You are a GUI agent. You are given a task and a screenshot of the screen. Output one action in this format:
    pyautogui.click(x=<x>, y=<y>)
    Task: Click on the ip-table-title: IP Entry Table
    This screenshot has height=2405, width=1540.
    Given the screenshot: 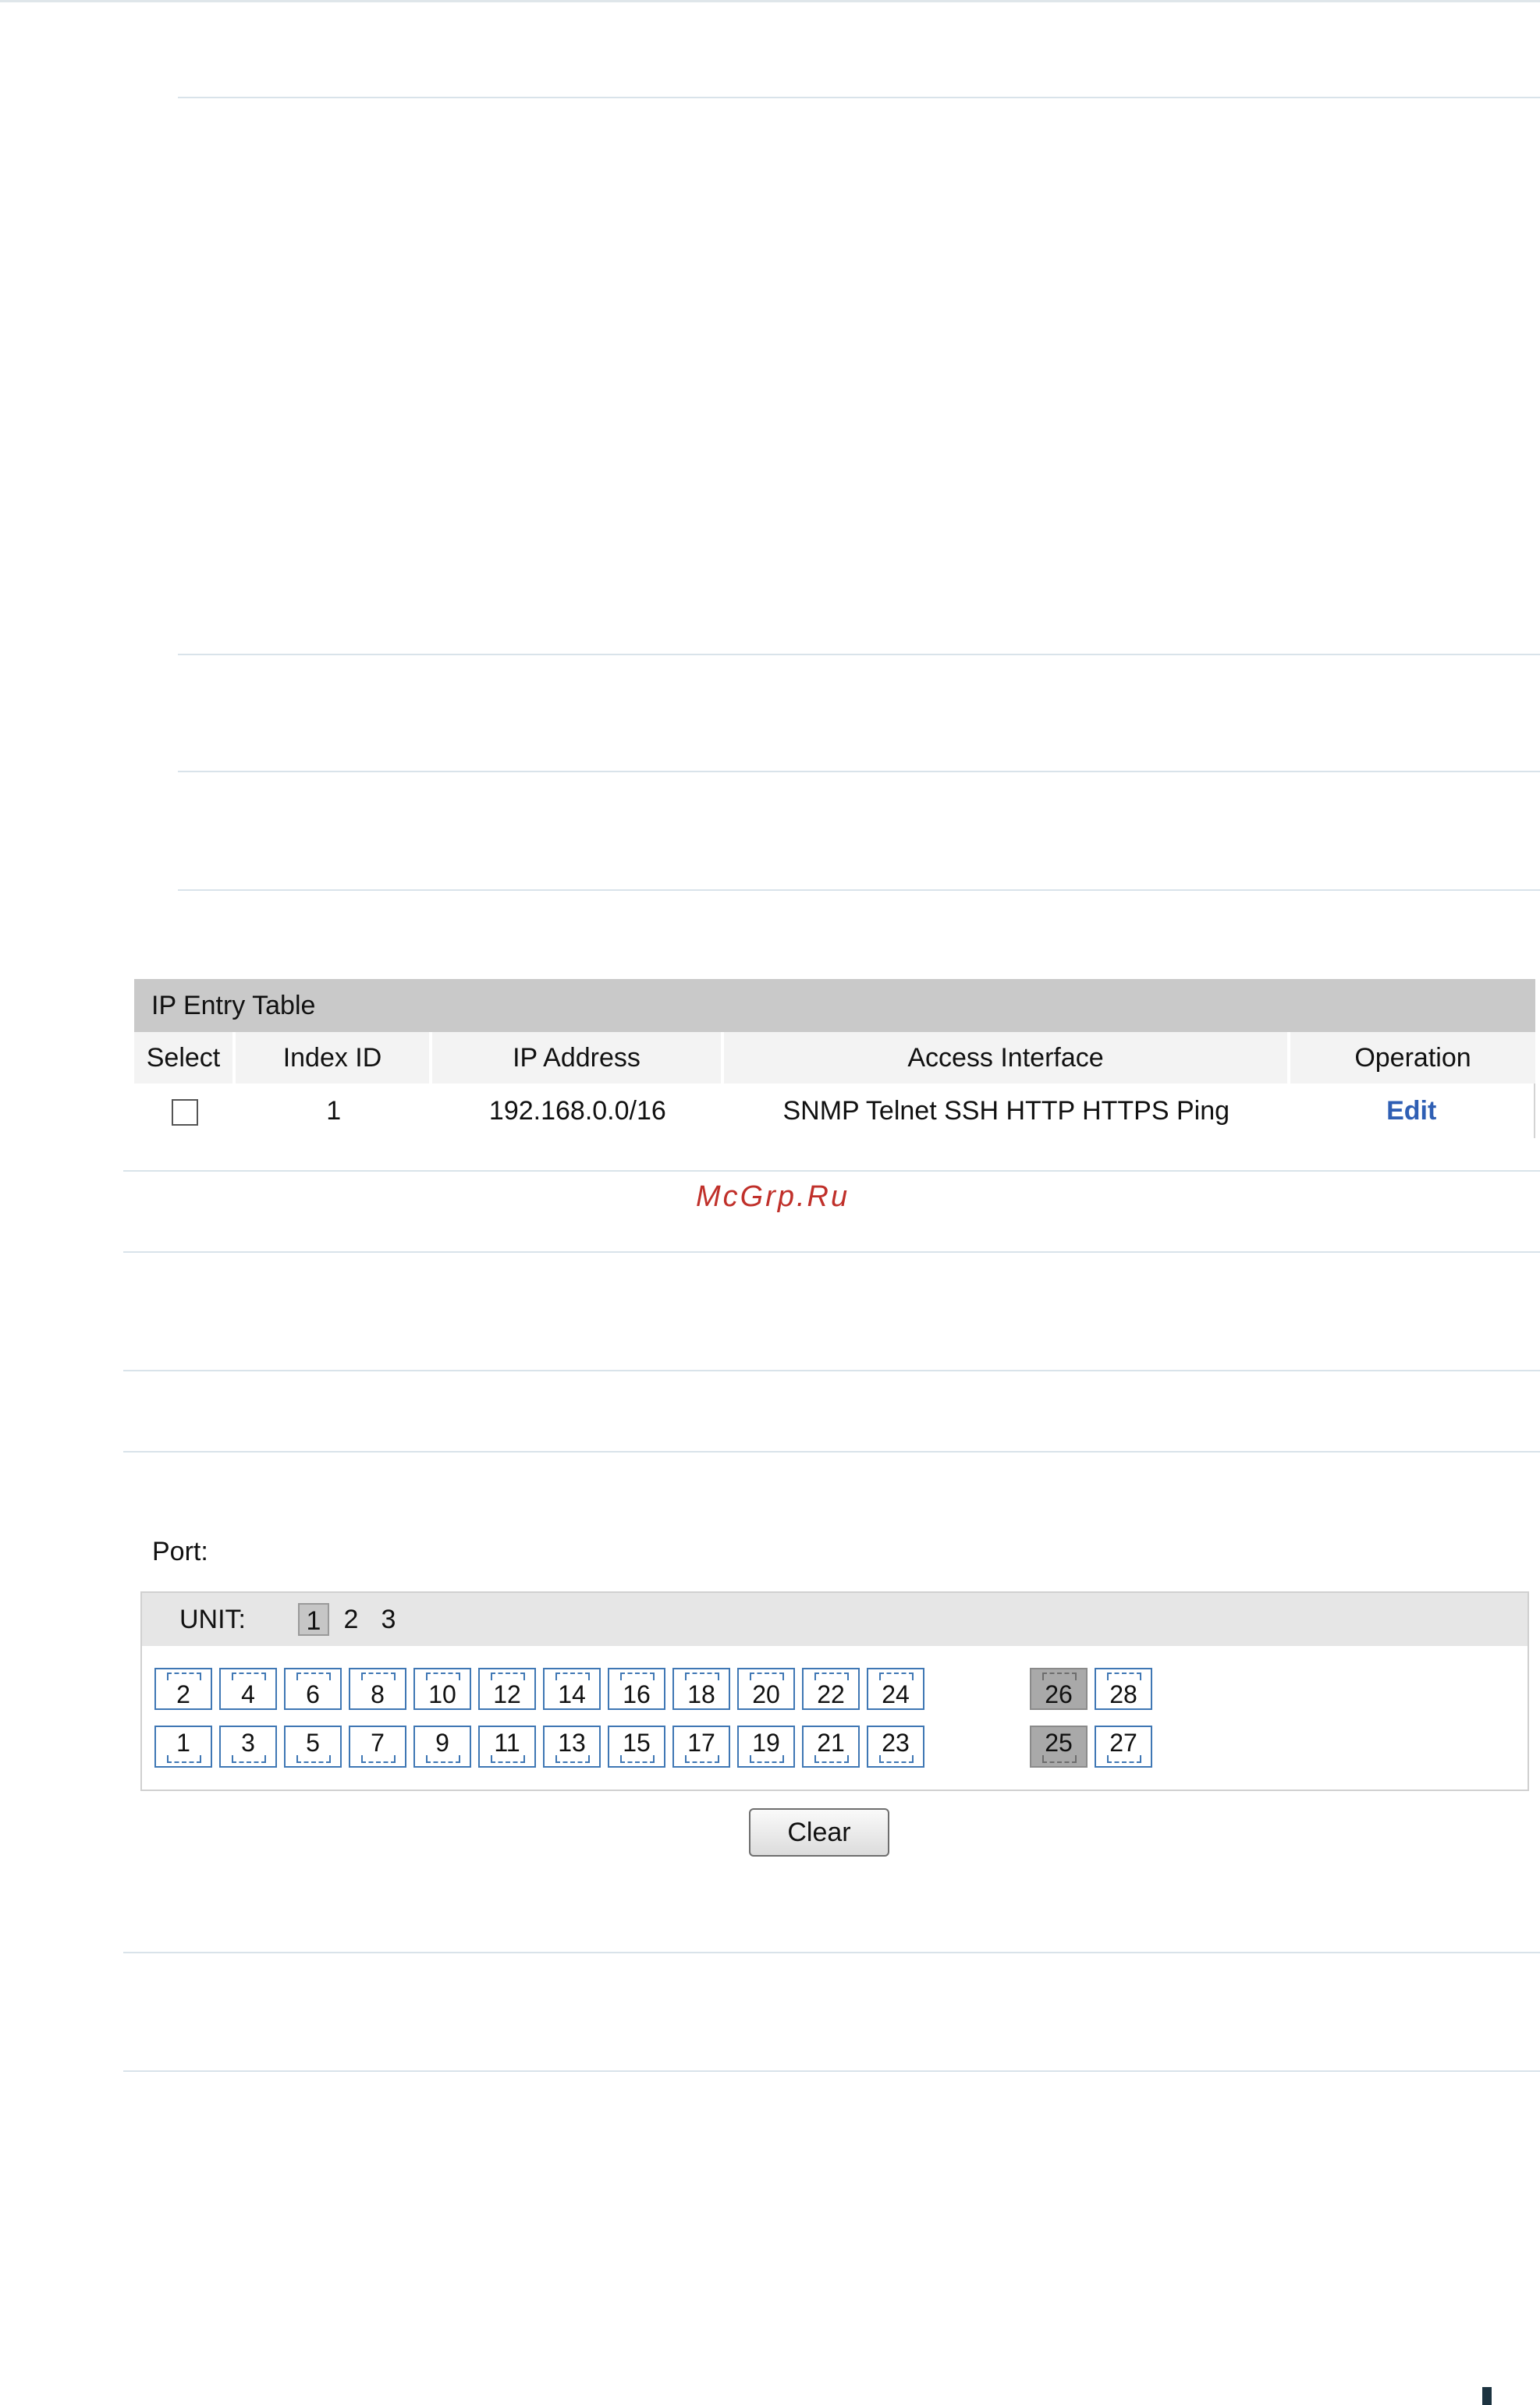 What is the action you would take?
    pyautogui.click(x=834, y=1005)
    